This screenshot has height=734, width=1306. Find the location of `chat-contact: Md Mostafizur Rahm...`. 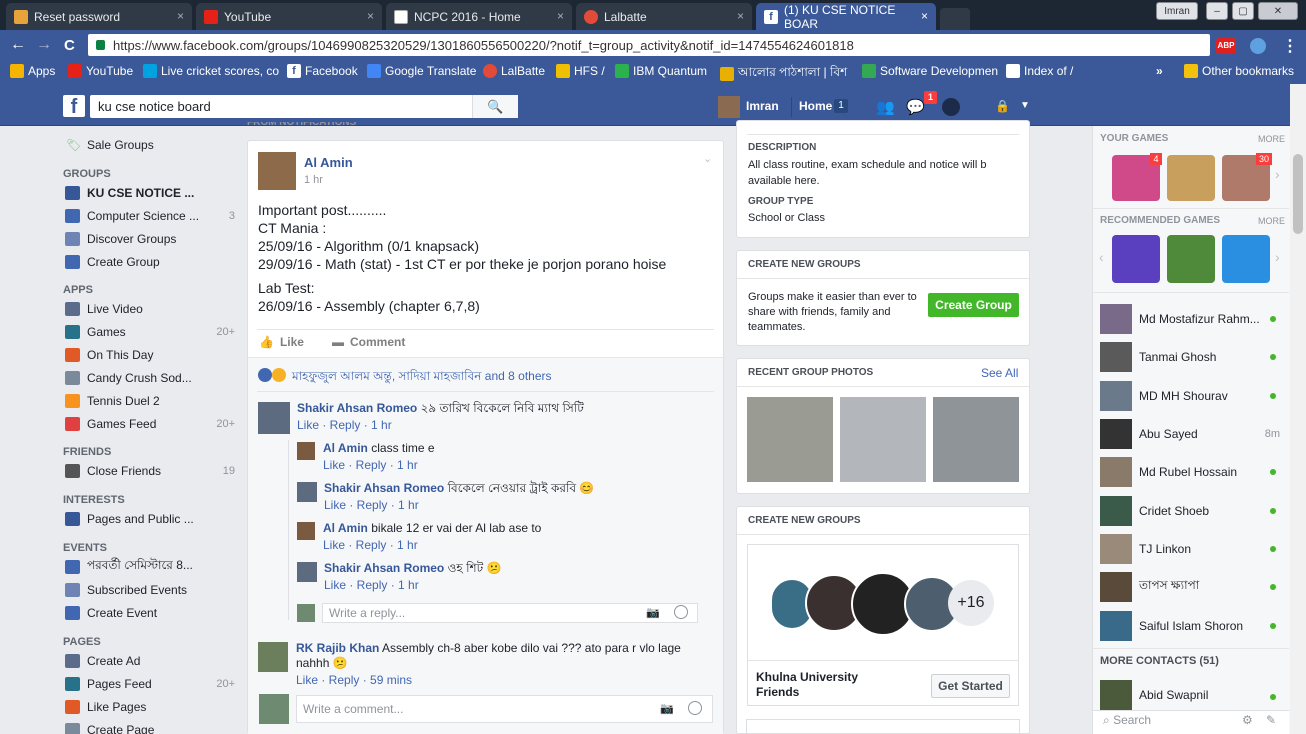

chat-contact: Md Mostafizur Rahm... is located at coordinates (1190, 319).